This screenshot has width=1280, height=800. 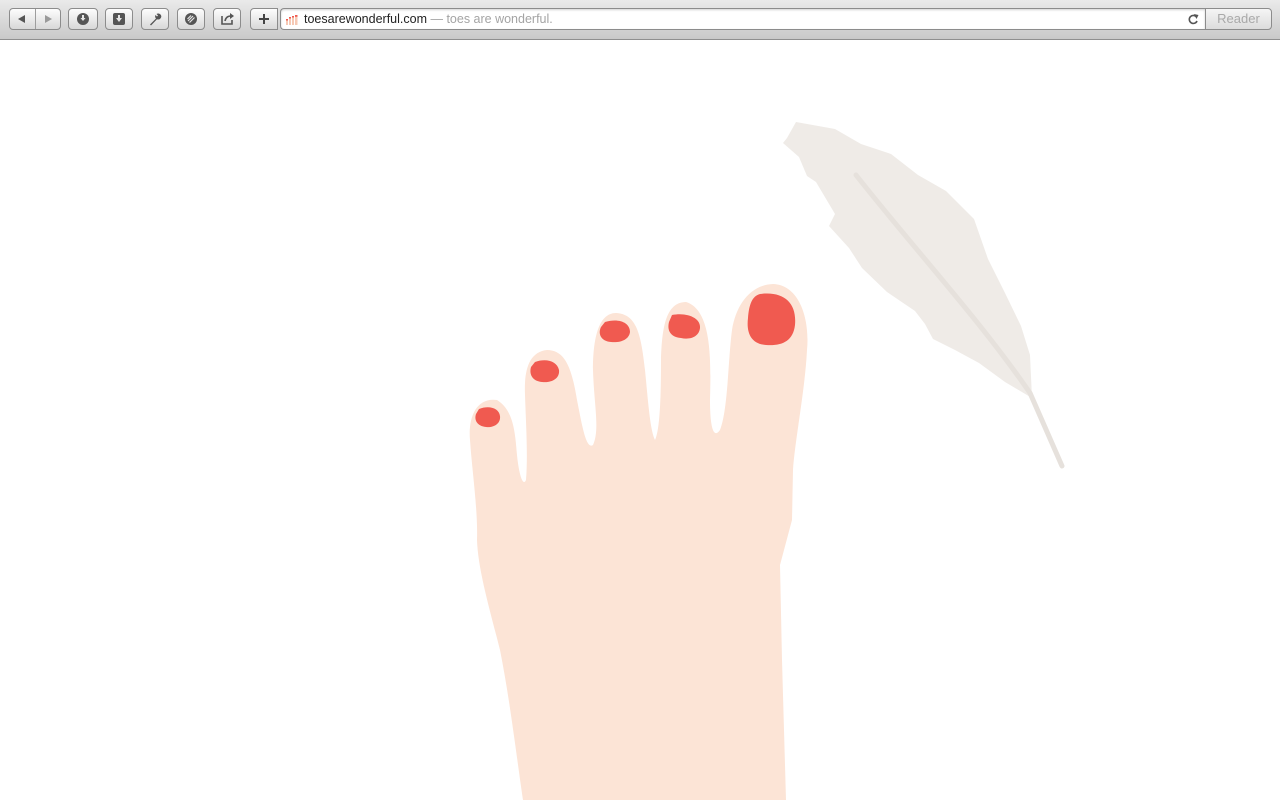 What do you see at coordinates (499, 19) in the screenshot?
I see `page-title: toes are wonderful.` at bounding box center [499, 19].